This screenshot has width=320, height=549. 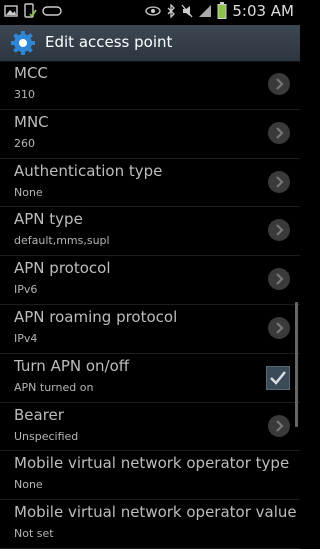 I want to click on gallery-notification-icon, so click(x=11, y=11).